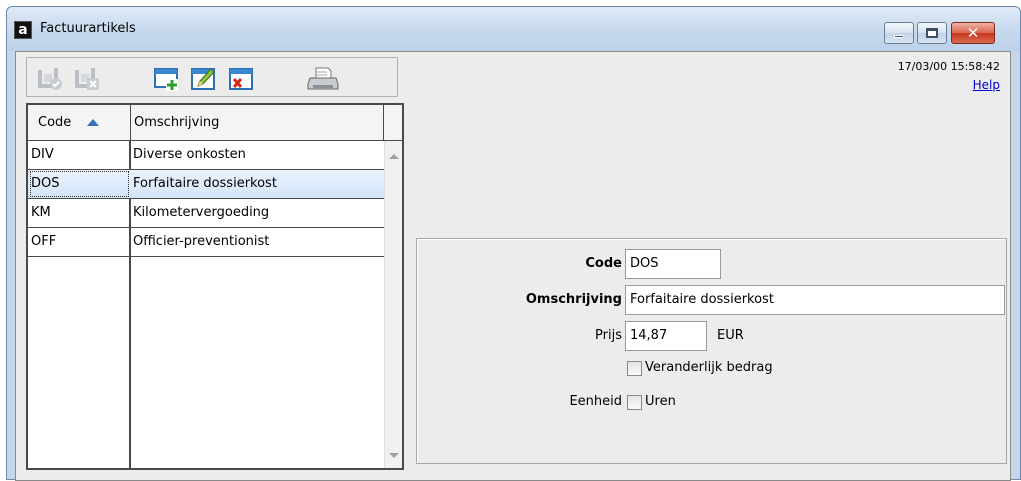 The image size is (1021, 481). I want to click on row-description: Forfaitaire dossierkost, so click(205, 183).